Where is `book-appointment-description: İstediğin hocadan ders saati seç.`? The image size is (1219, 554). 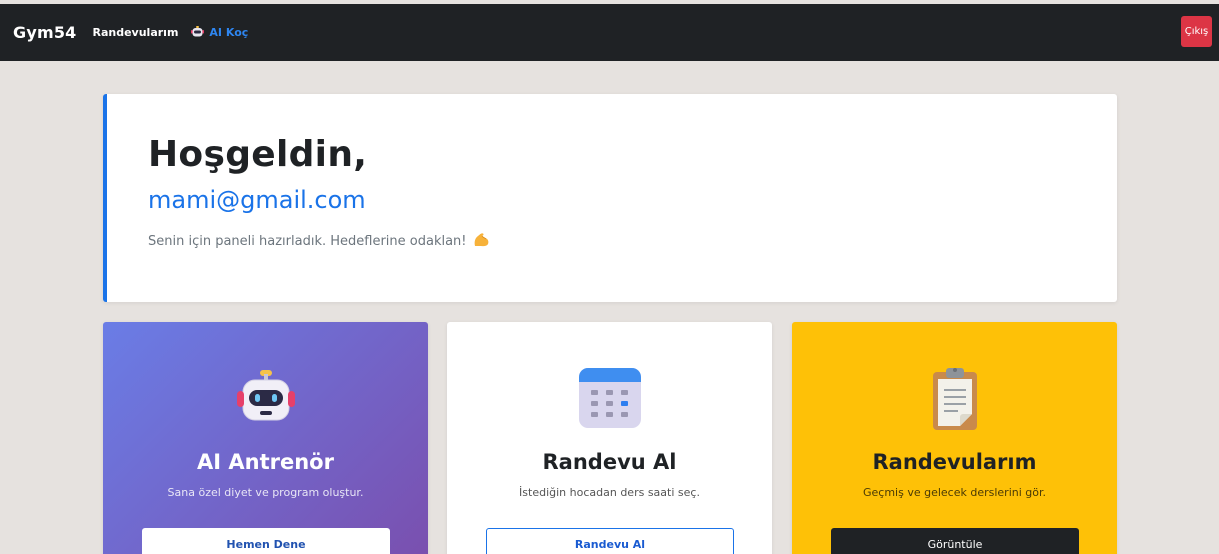
book-appointment-description: İstediğin hocadan ders saati seç. is located at coordinates (609, 492).